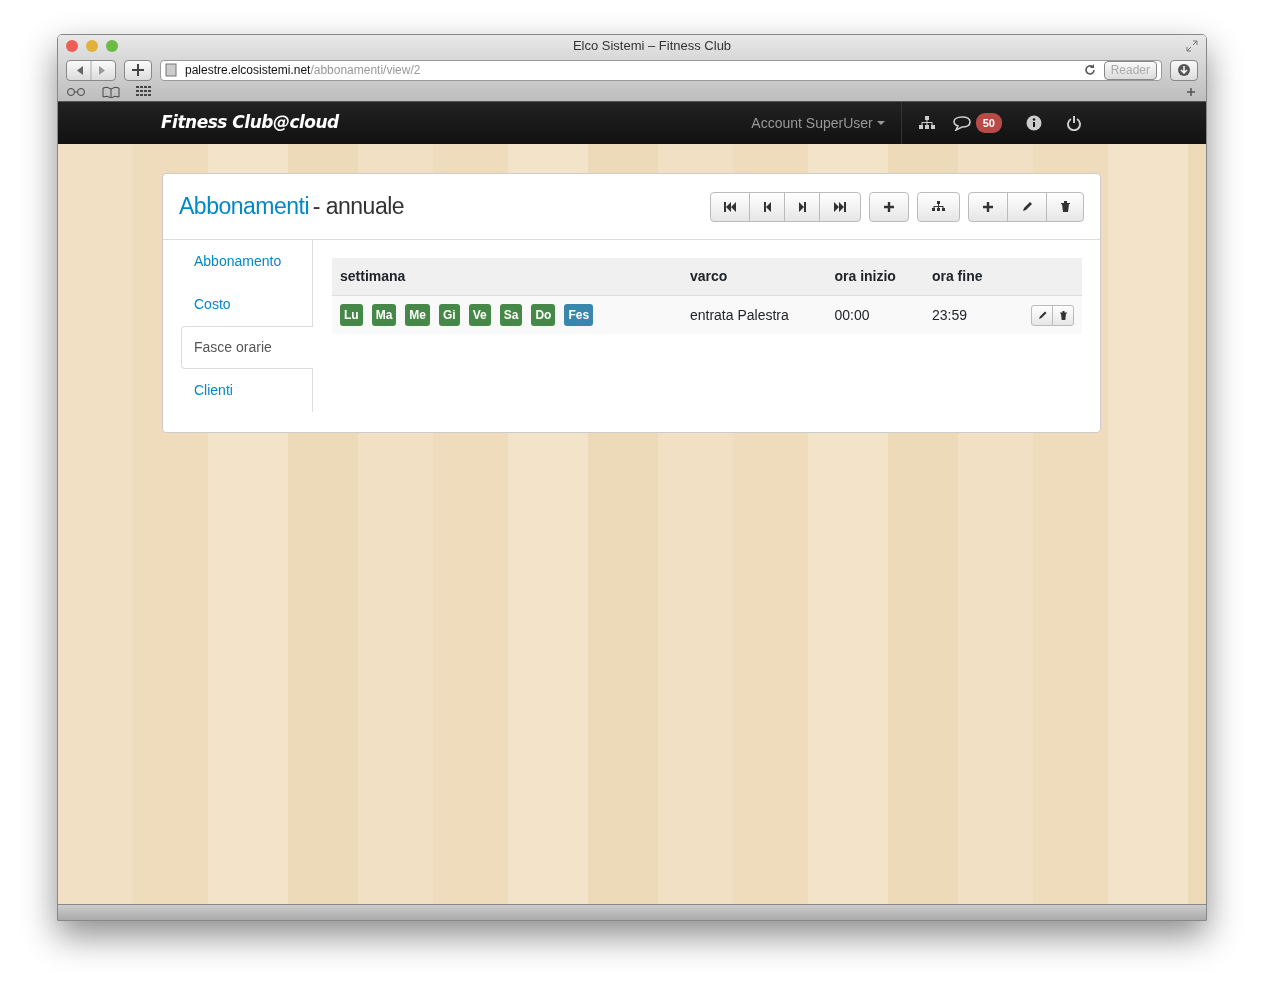 This screenshot has height=1000, width=1263. I want to click on brand-logo: Fitness Club@cloud, so click(250, 123).